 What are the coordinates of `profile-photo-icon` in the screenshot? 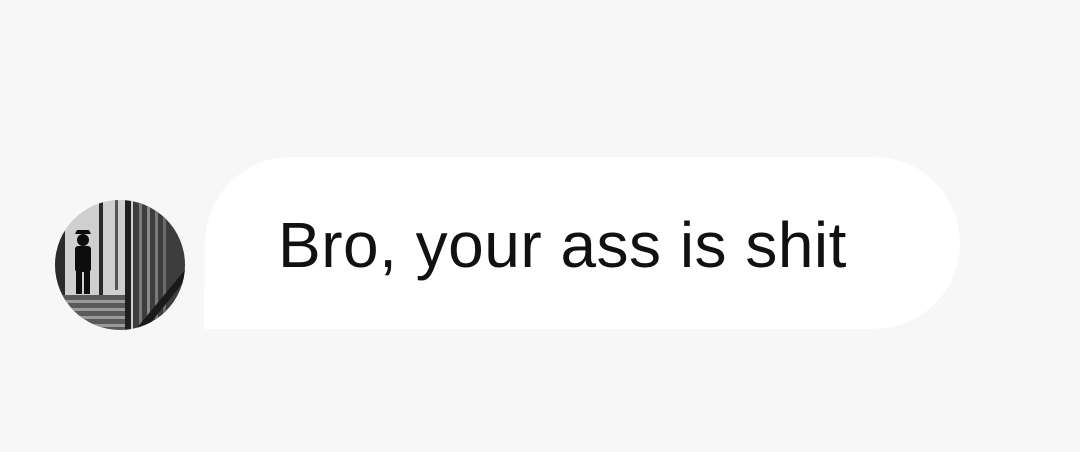 It's located at (120, 265).